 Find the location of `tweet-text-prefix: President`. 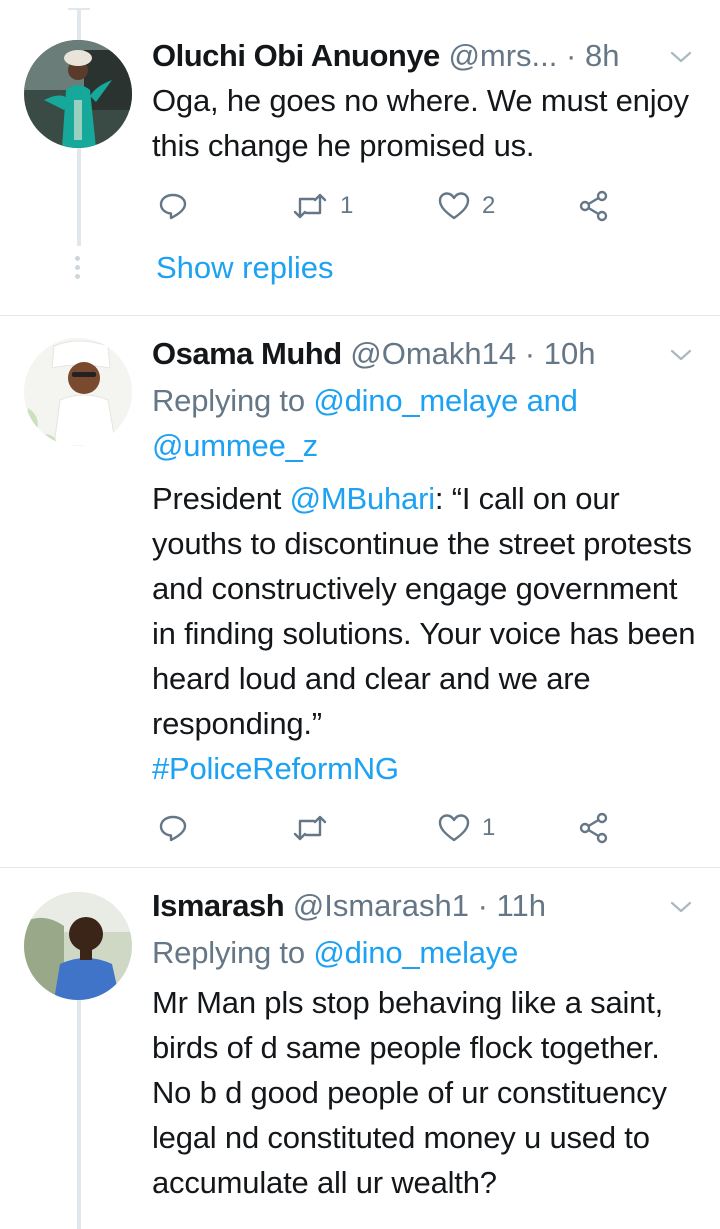

tweet-text-prefix: President is located at coordinates (221, 498).